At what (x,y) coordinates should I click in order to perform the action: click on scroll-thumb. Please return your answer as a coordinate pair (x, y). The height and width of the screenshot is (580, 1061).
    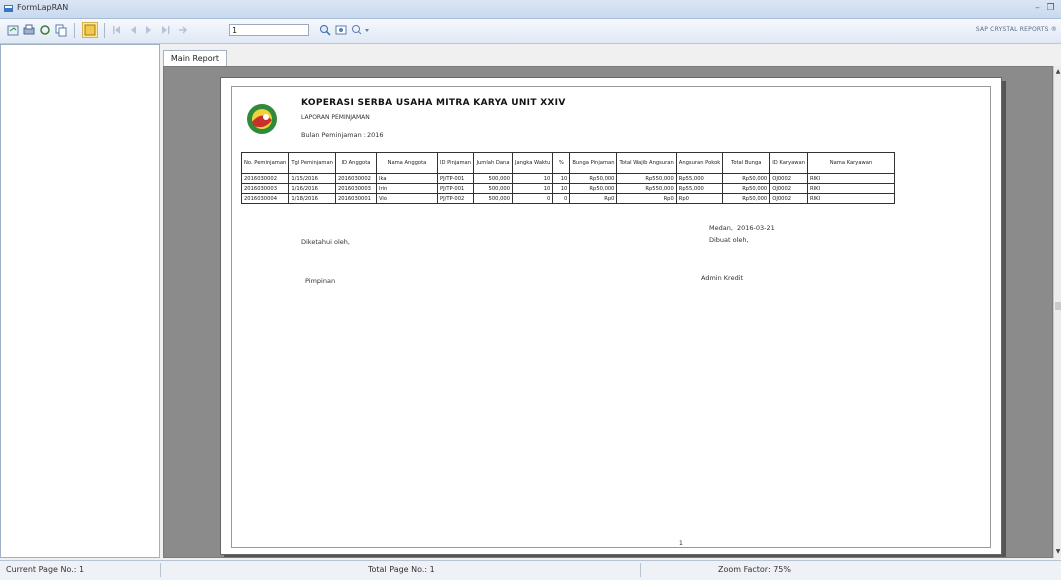
    Looking at the image, I should click on (1058, 306).